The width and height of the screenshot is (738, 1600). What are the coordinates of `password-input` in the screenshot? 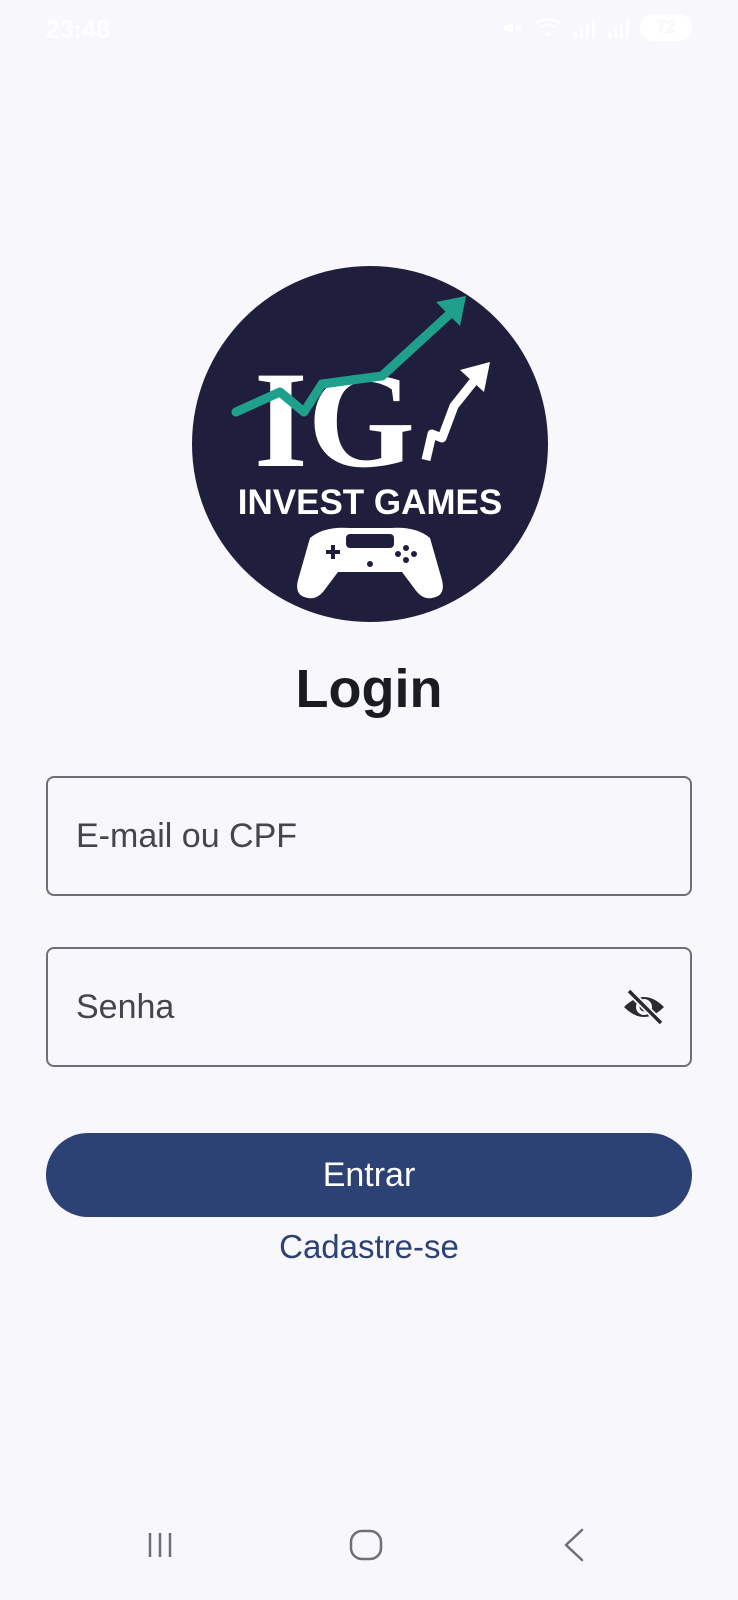 It's located at (346, 1007).